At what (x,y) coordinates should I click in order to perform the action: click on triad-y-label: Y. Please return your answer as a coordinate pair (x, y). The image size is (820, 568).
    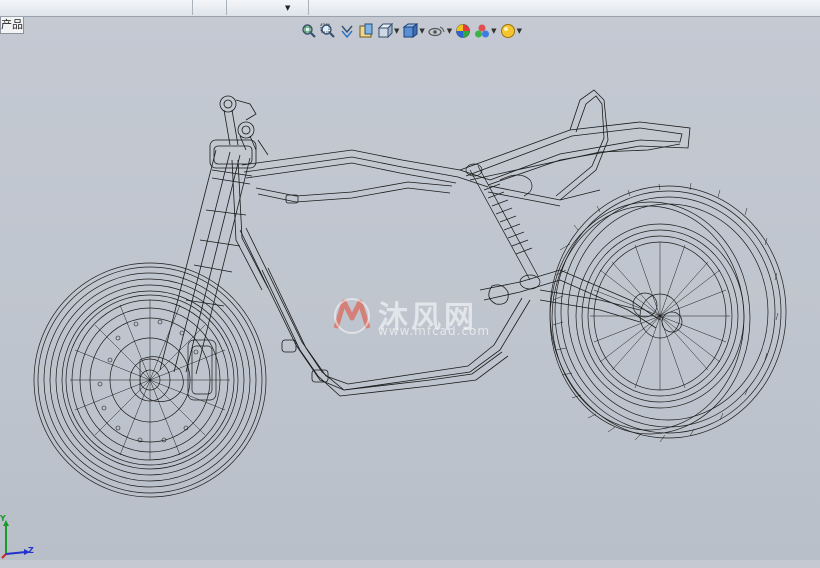
    Looking at the image, I should click on (3, 518).